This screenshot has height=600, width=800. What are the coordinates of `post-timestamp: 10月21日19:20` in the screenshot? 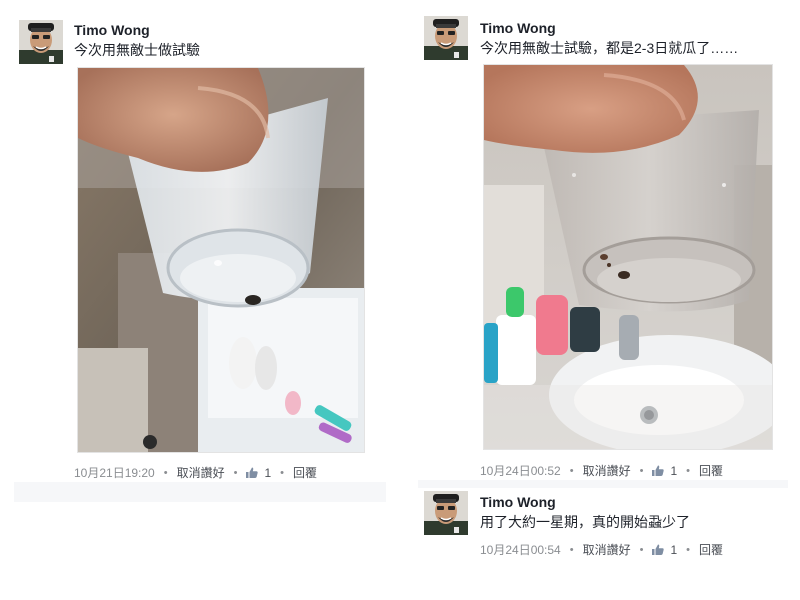 It's located at (114, 472).